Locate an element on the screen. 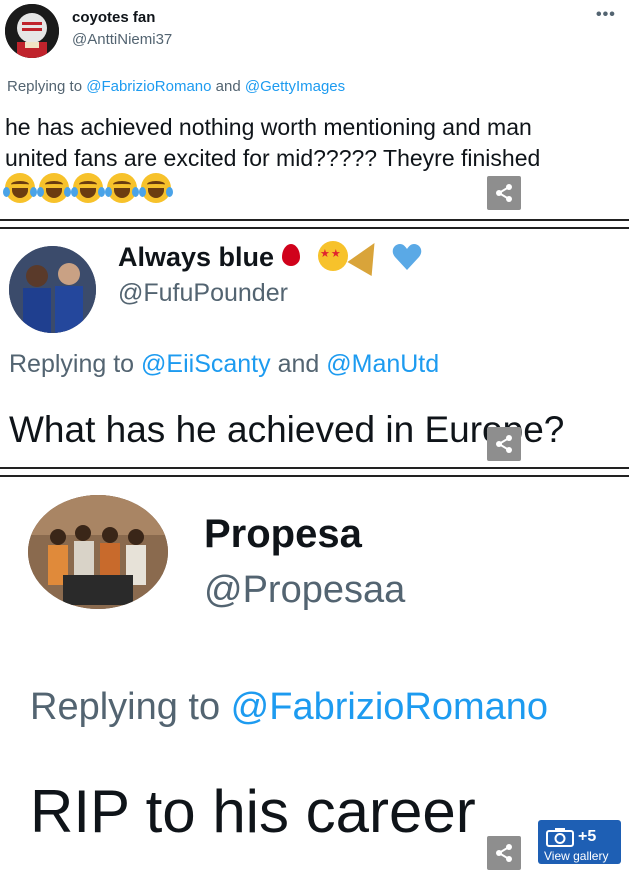  replying-to: Replying to @FabrizioRomano is located at coordinates (289, 707).